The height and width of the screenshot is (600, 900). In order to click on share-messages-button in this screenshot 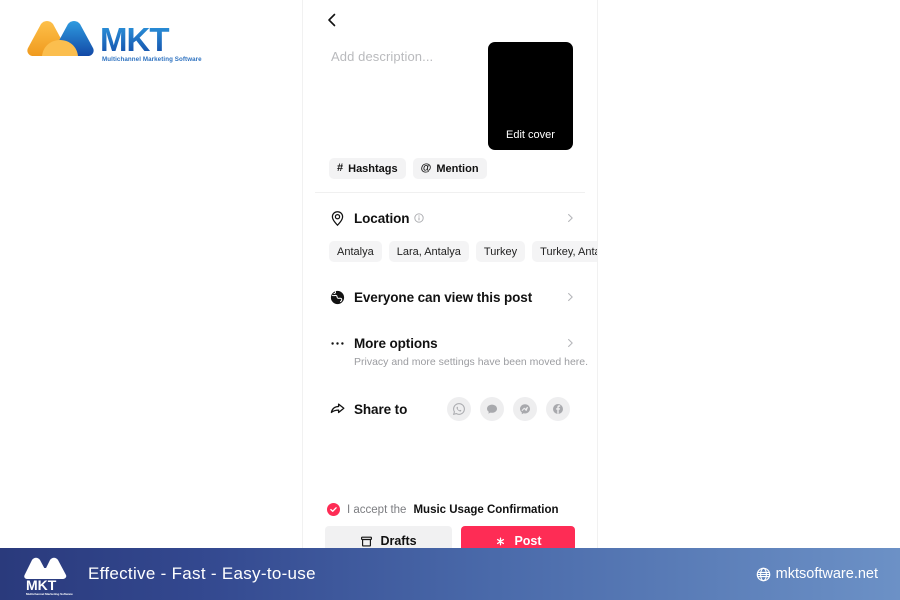, I will do `click(492, 409)`.